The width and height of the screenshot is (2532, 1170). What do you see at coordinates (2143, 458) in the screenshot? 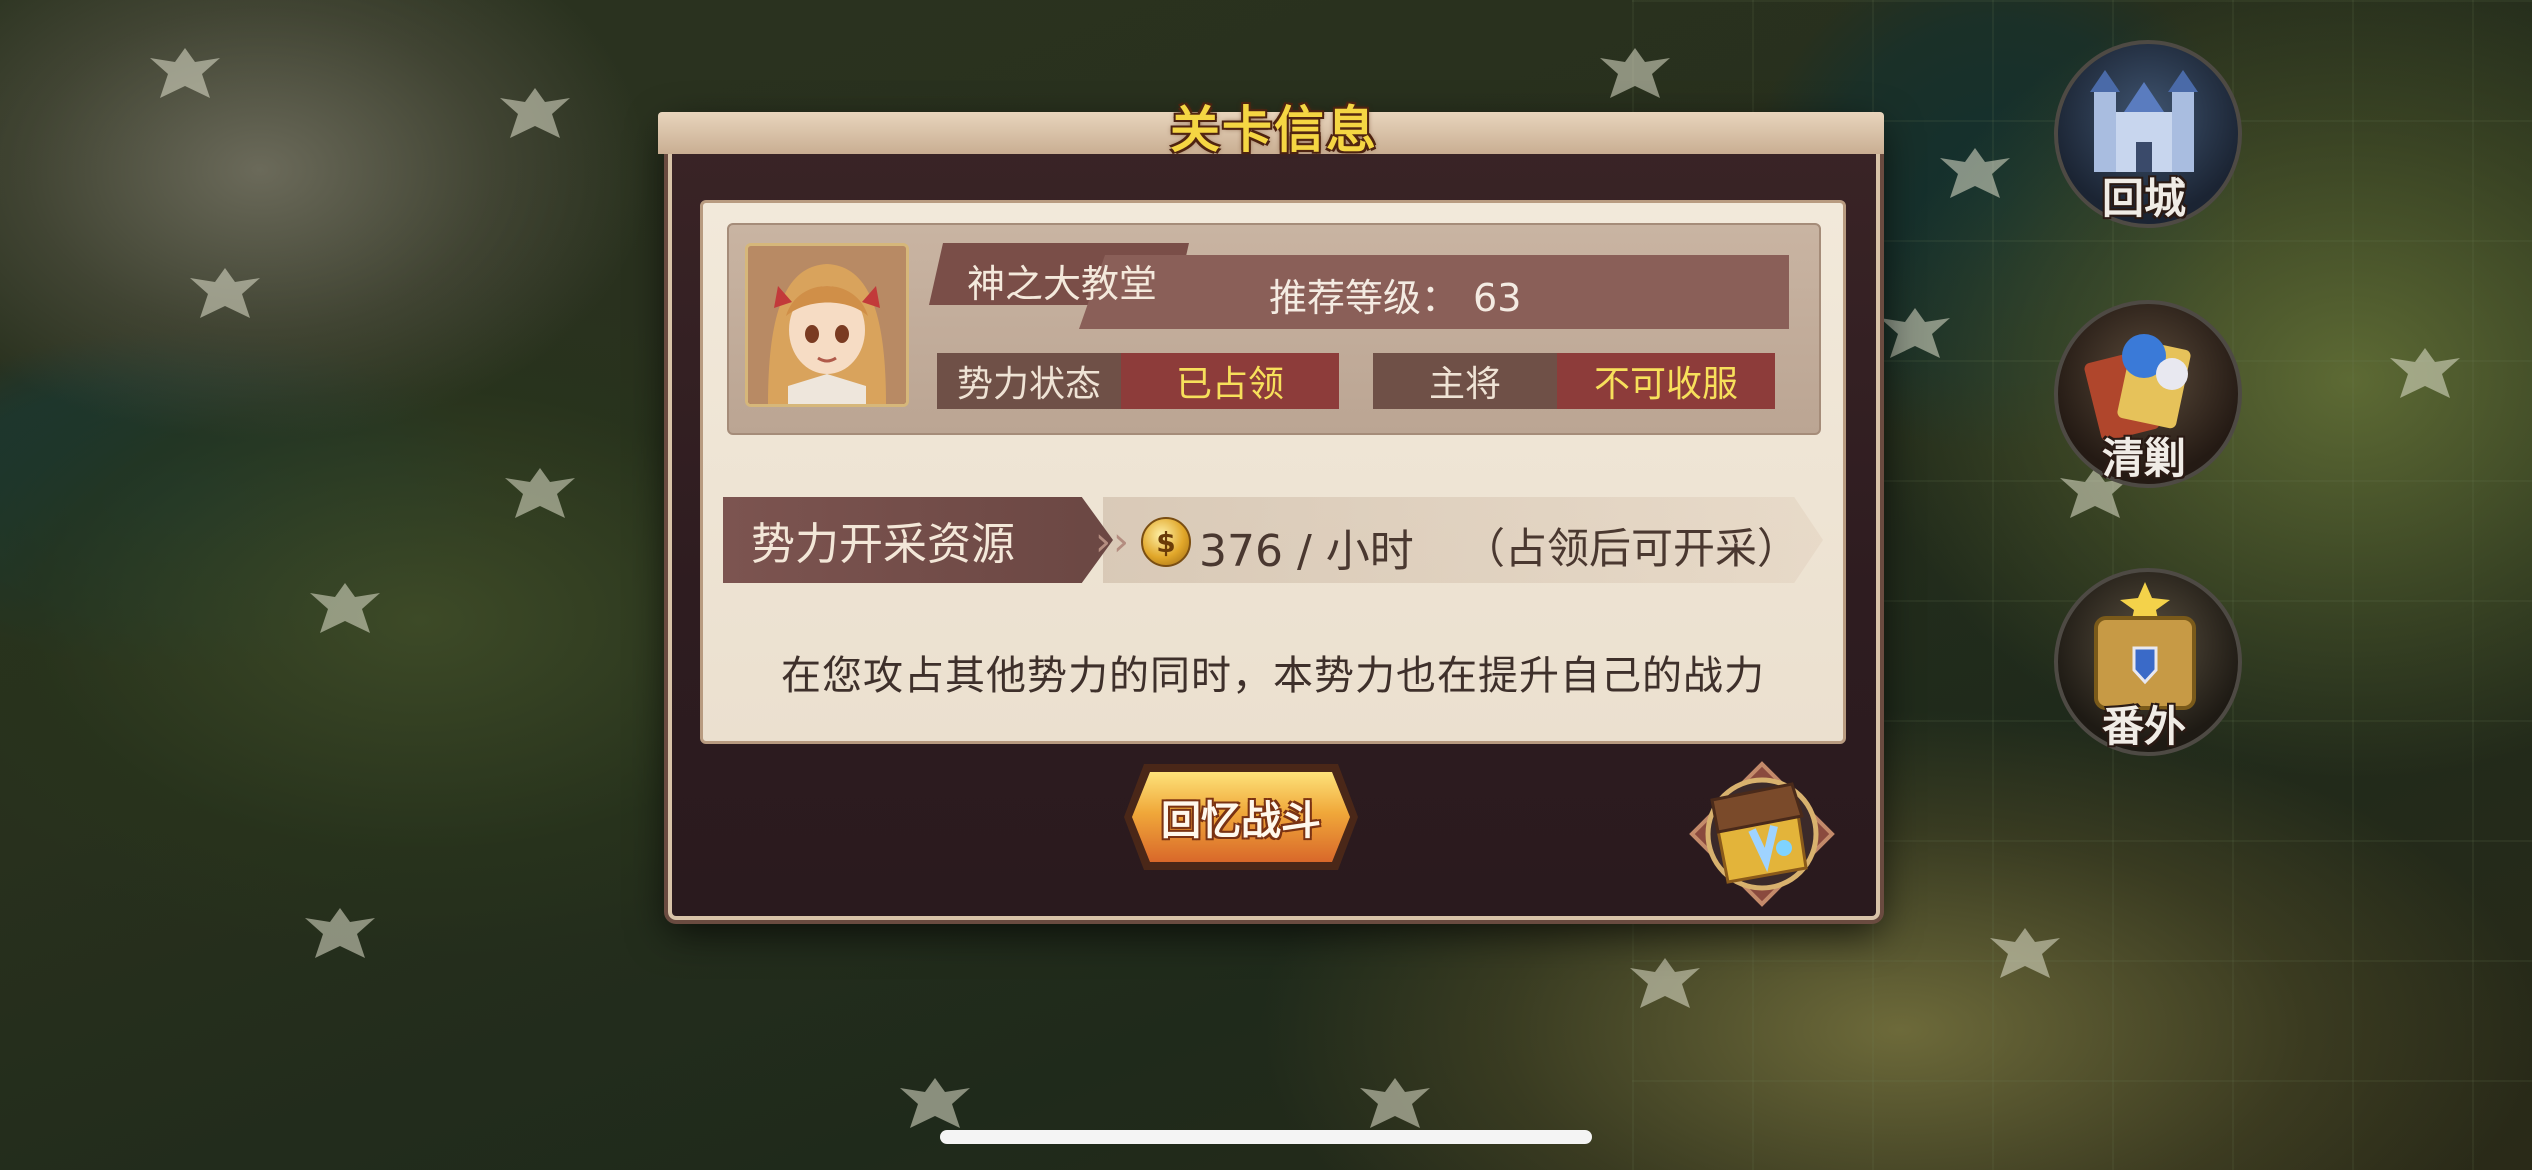
I see `sweep-label: 清剿` at bounding box center [2143, 458].